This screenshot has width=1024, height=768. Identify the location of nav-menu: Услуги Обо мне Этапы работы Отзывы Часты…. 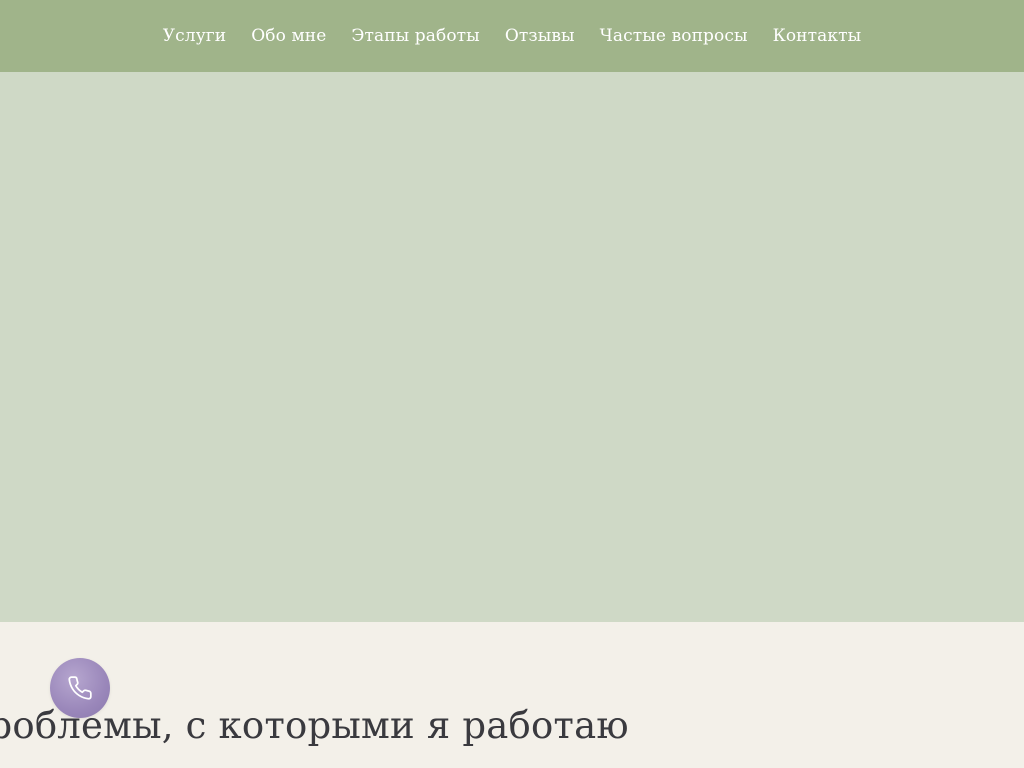
(512, 36).